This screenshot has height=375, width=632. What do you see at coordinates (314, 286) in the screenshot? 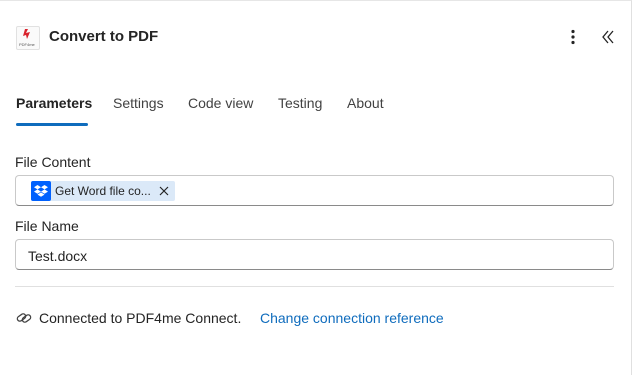
I see `divider` at bounding box center [314, 286].